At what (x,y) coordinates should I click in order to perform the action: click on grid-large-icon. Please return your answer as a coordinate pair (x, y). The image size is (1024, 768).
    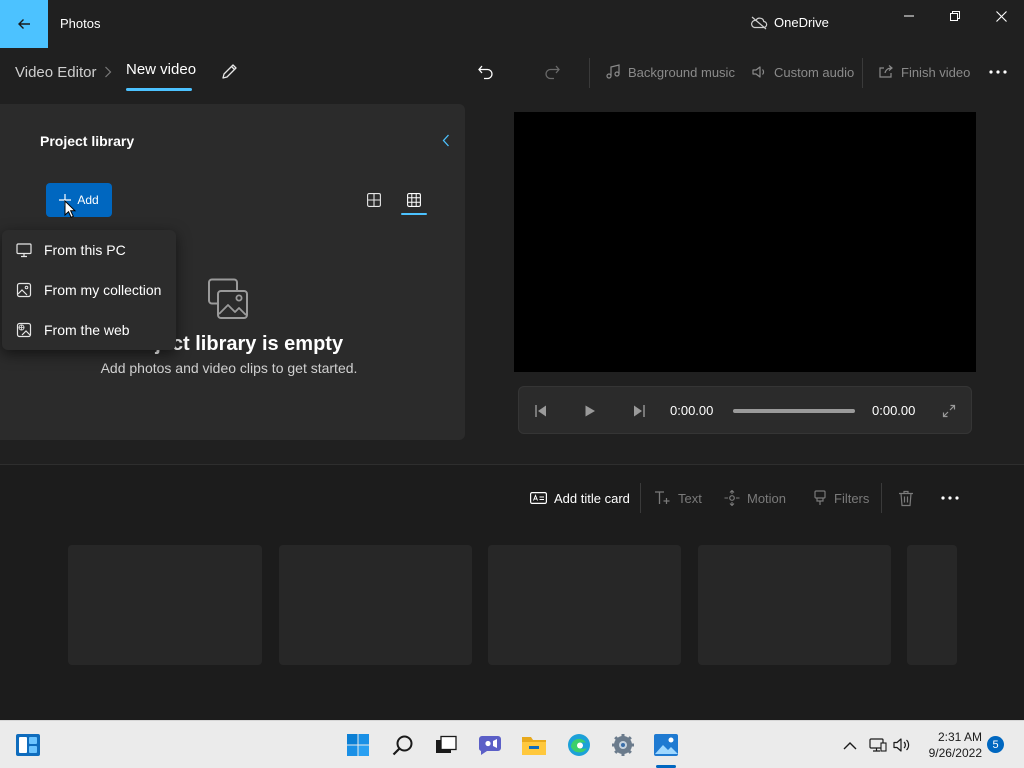
    Looking at the image, I should click on (374, 200).